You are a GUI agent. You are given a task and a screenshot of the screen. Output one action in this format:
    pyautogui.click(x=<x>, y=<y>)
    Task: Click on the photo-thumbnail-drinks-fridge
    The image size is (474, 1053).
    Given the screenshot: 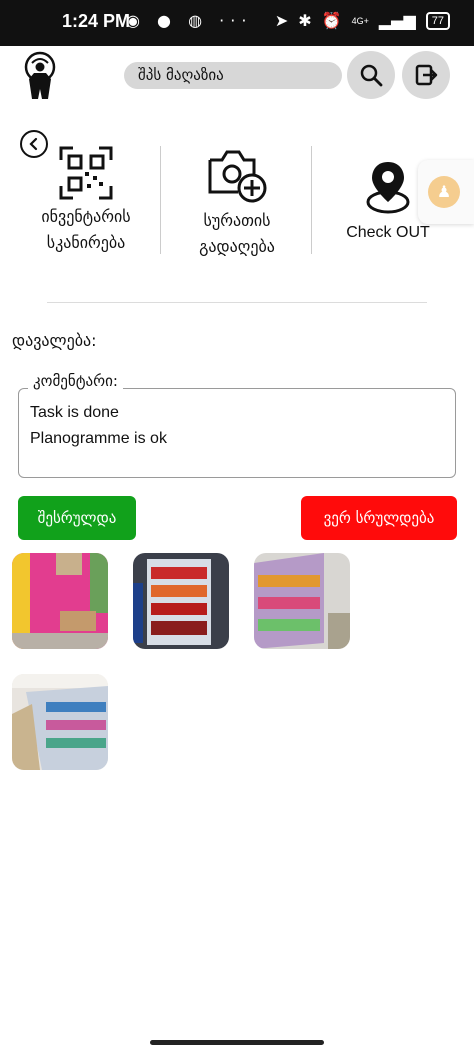 What is the action you would take?
    pyautogui.click(x=181, y=601)
    